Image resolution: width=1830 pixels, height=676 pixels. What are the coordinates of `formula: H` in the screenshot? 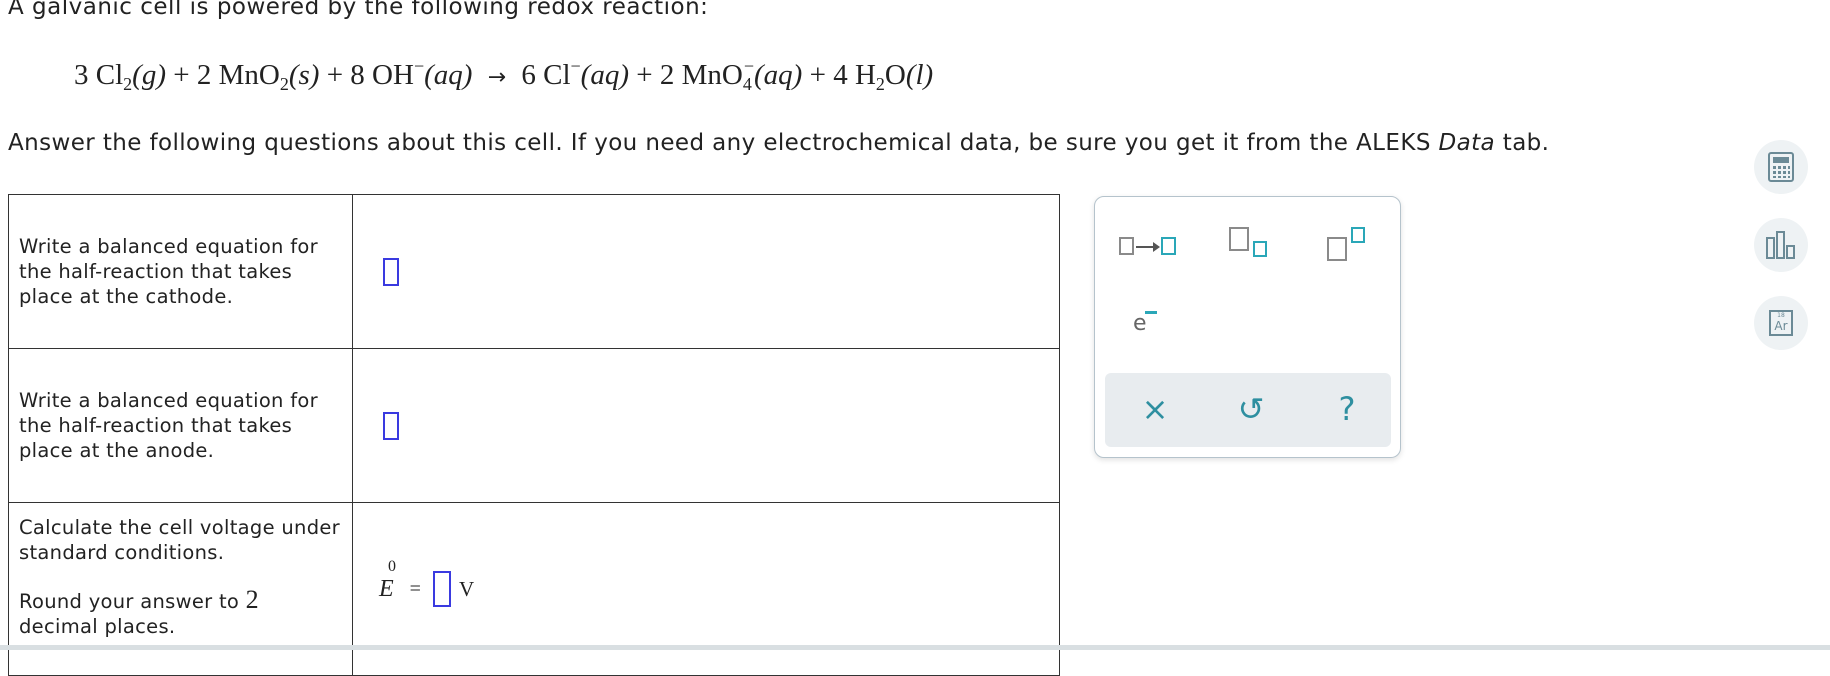 It's located at (865, 75).